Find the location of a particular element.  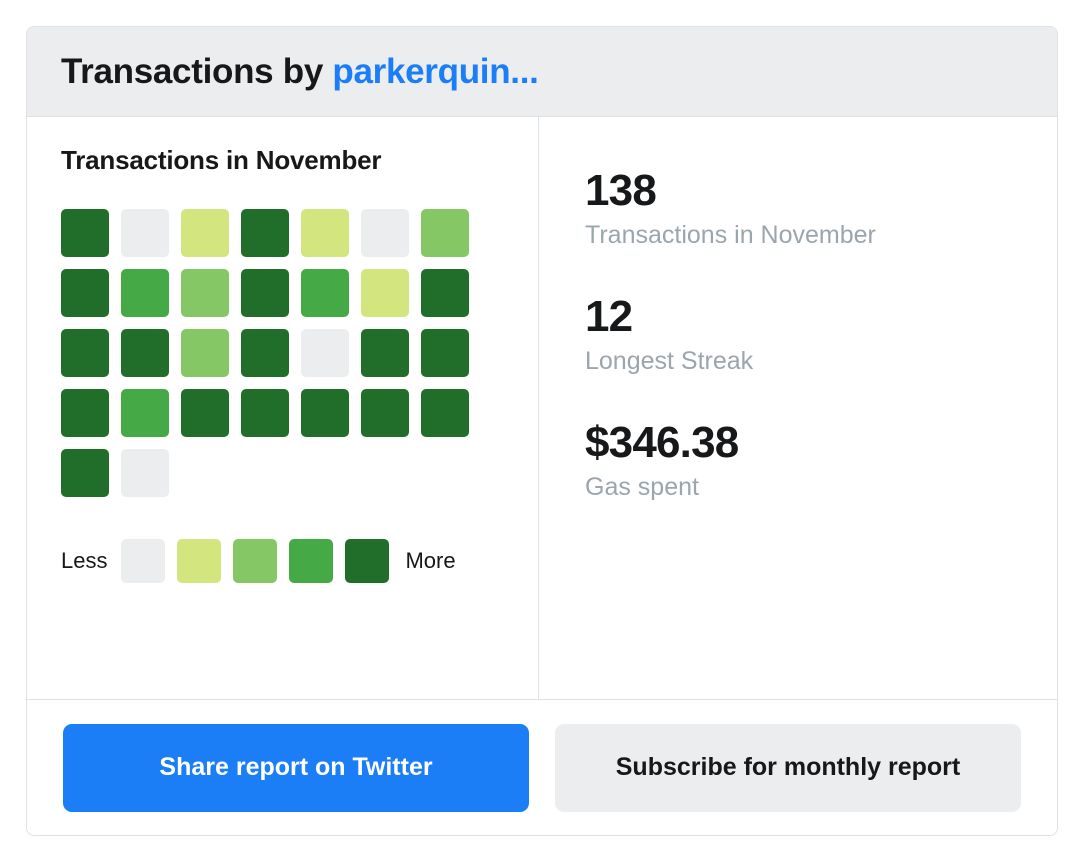

legend-swatches is located at coordinates (255, 561).